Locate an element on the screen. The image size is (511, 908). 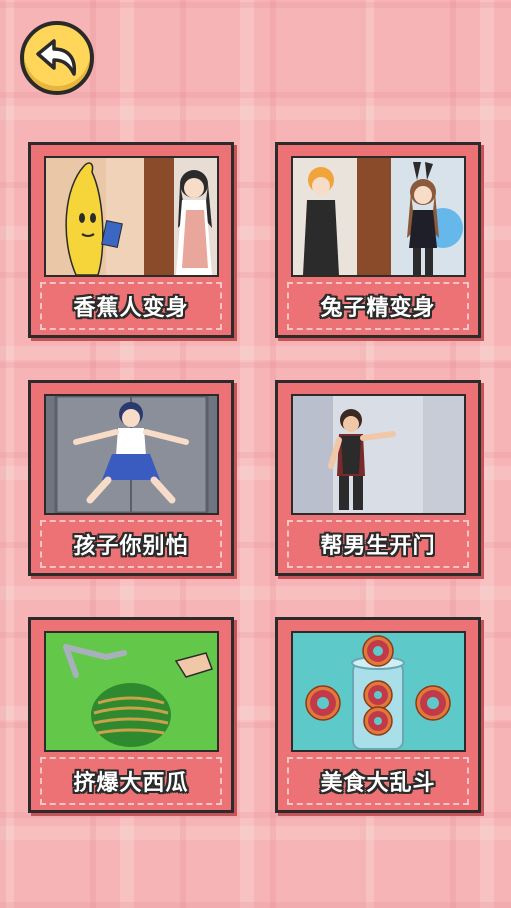
level-title: 帮男生开门 is located at coordinates (378, 546).